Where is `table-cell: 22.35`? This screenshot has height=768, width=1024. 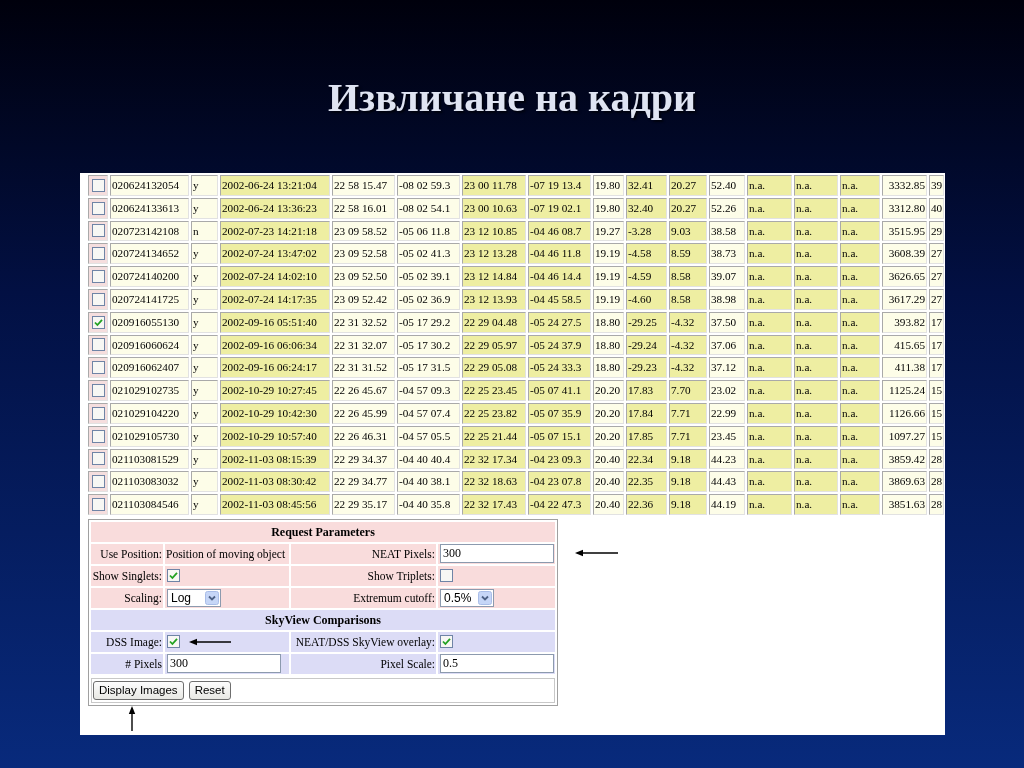 table-cell: 22.35 is located at coordinates (646, 482).